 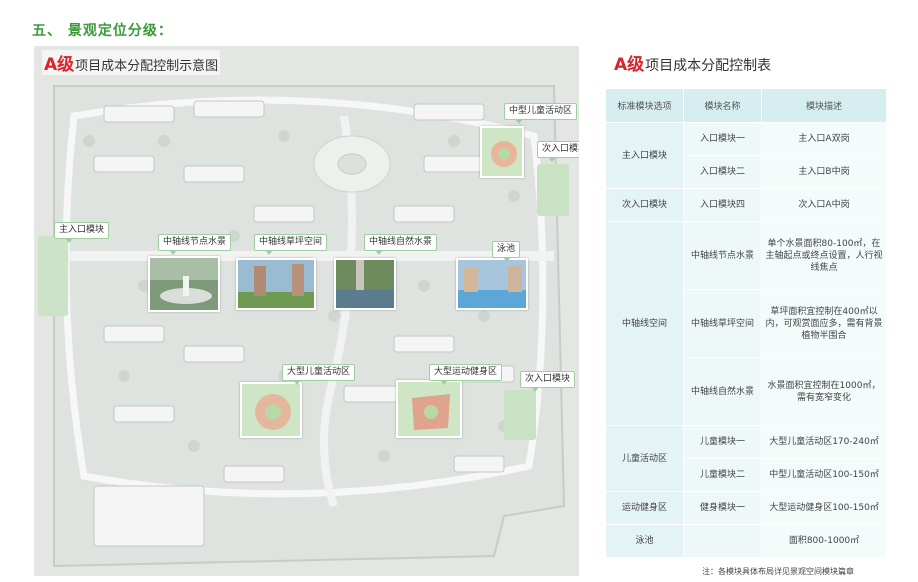 What do you see at coordinates (553, 190) in the screenshot?
I see `secondary-entry-top-zone` at bounding box center [553, 190].